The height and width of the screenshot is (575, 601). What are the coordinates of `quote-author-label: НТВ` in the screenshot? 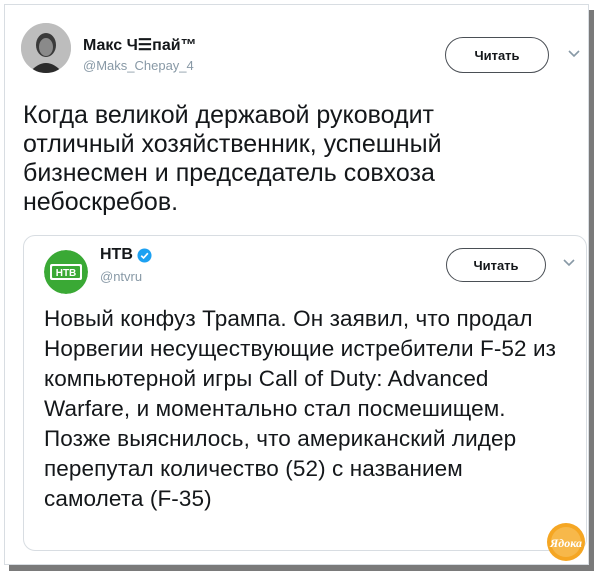 It's located at (116, 254).